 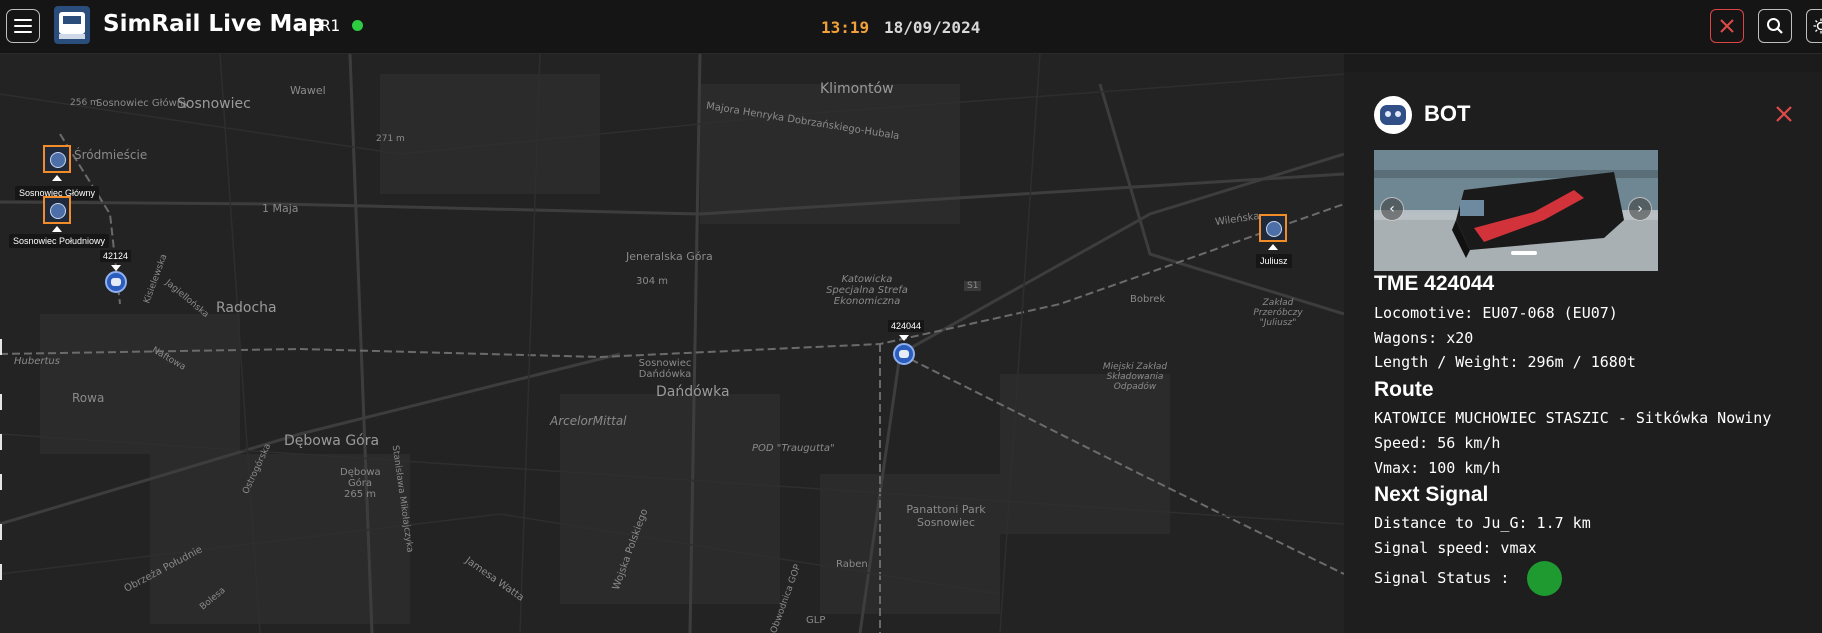 What do you see at coordinates (1817, 26) in the screenshot?
I see `theme-toggle-icon` at bounding box center [1817, 26].